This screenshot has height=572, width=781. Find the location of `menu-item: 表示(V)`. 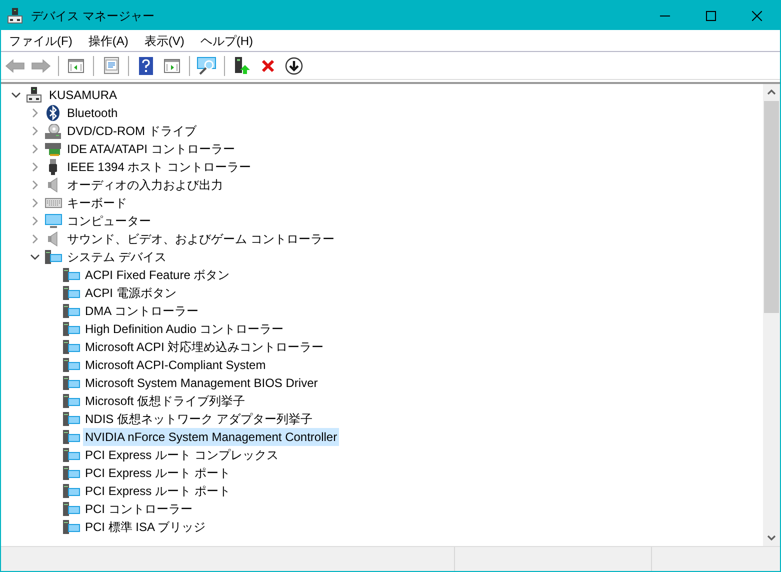

menu-item: 表示(V) is located at coordinates (164, 40).